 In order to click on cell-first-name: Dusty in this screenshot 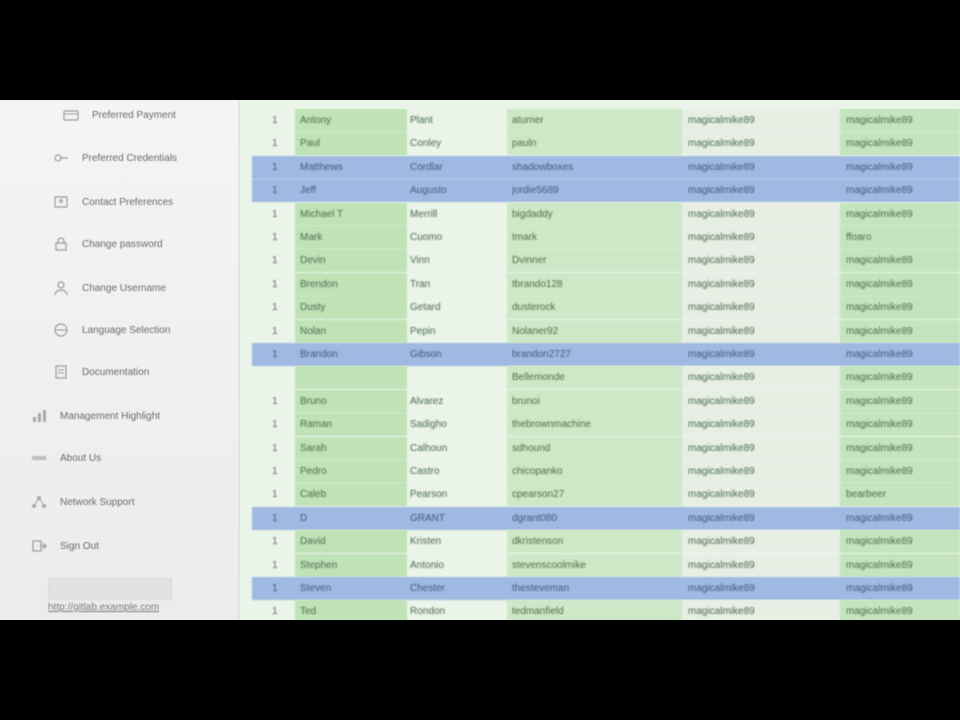, I will do `click(350, 307)`.